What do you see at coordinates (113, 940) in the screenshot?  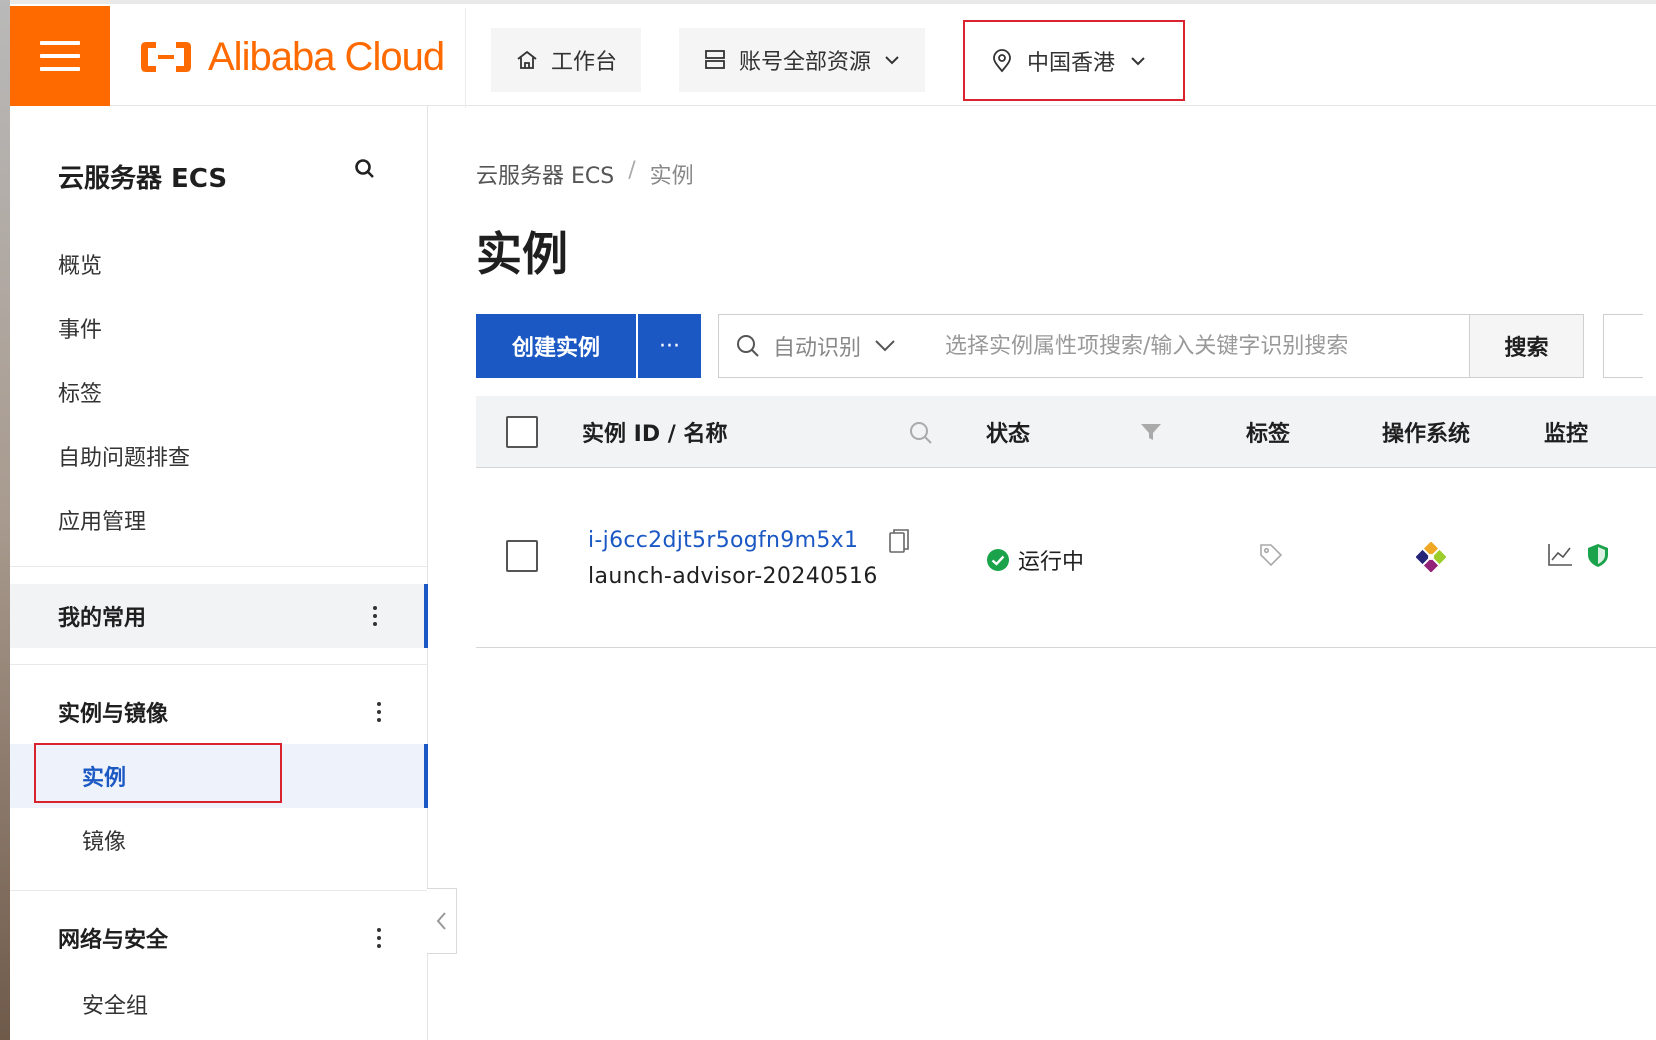 I see `group-label: 网络与安全` at bounding box center [113, 940].